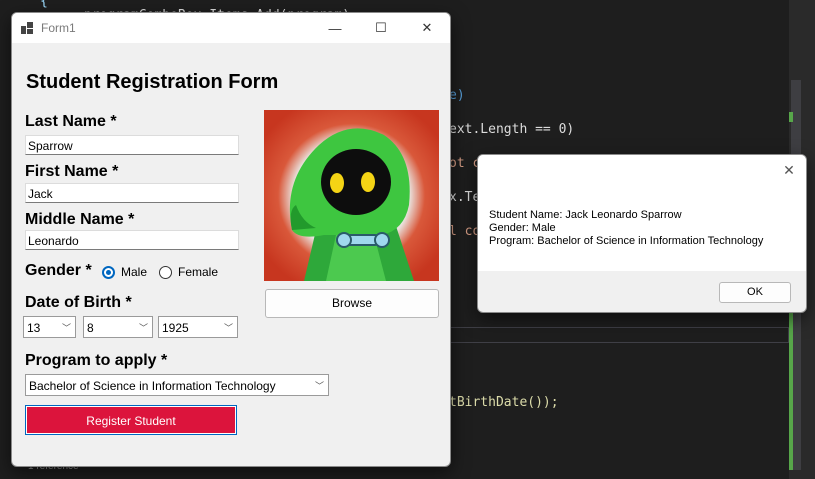 The height and width of the screenshot is (479, 815). I want to click on maximize-icon: ☐, so click(381, 27).